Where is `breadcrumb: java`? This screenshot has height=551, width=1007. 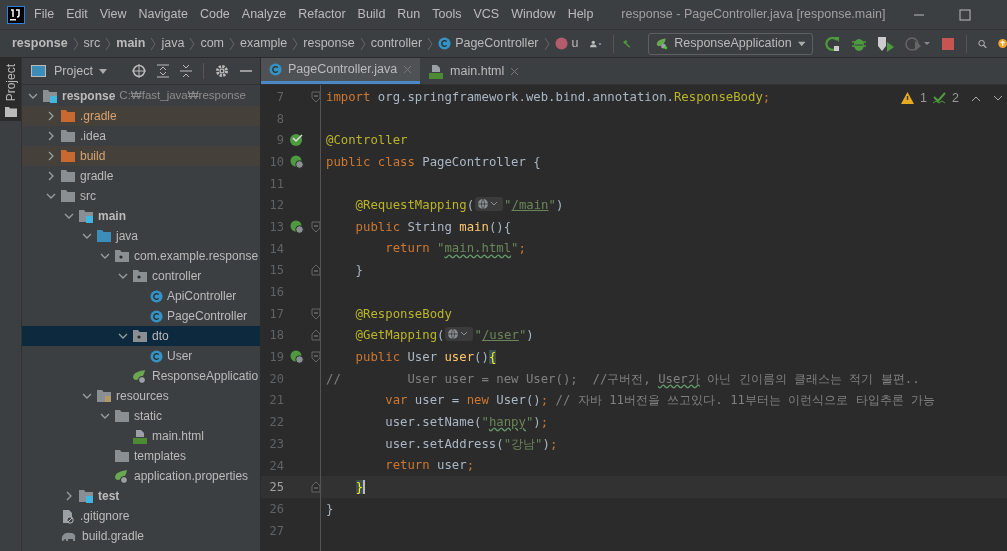 breadcrumb: java is located at coordinates (173, 43).